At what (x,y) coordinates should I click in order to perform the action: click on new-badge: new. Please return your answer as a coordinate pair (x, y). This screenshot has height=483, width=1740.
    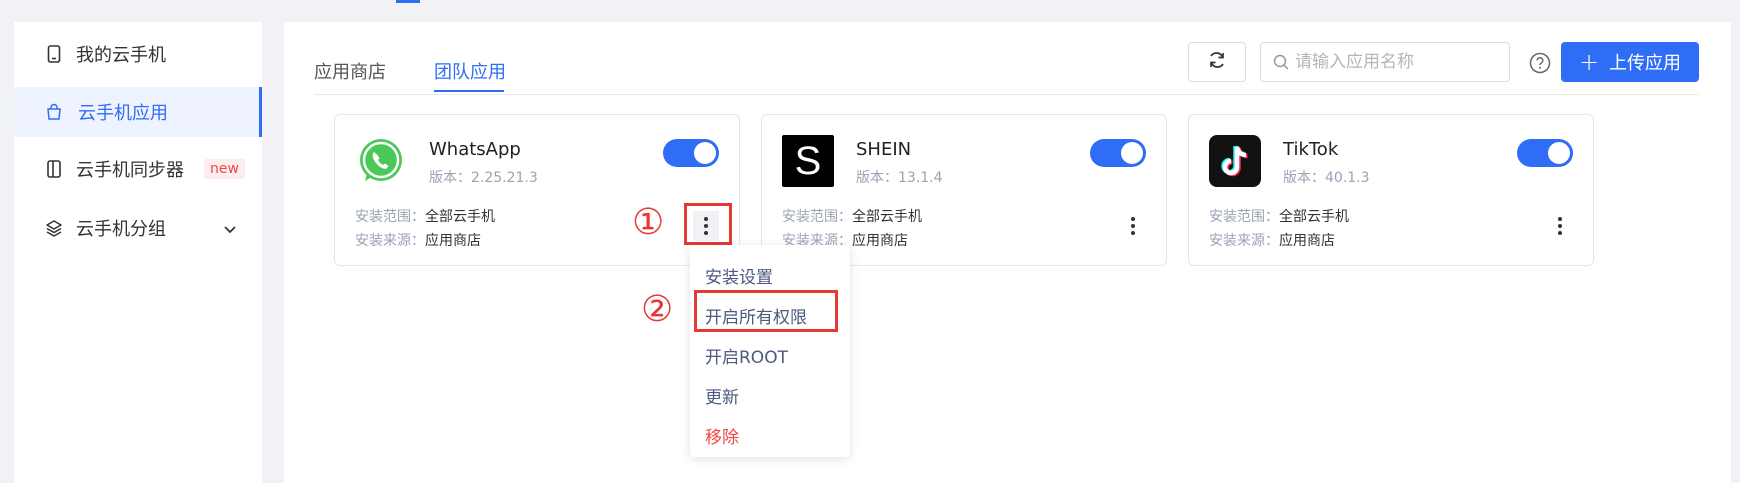
    Looking at the image, I should click on (224, 169).